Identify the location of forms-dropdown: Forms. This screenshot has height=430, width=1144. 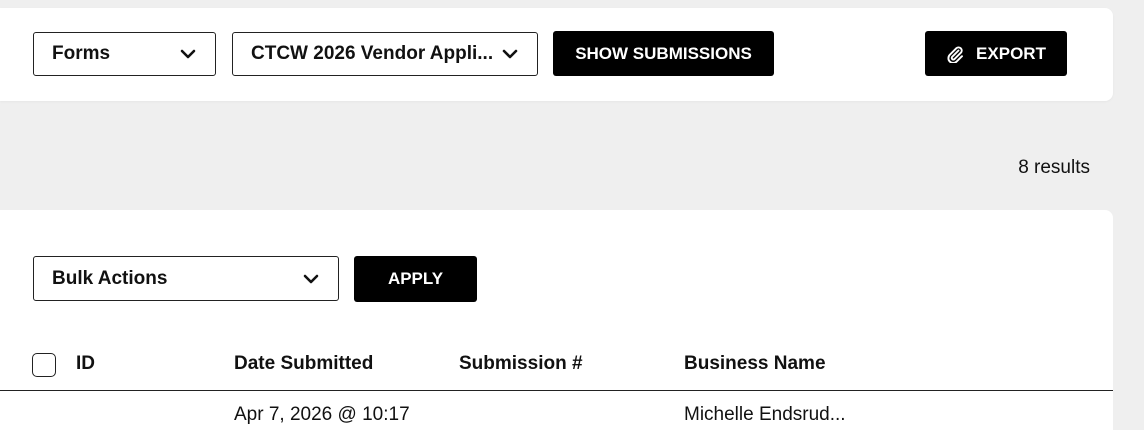
(124, 54).